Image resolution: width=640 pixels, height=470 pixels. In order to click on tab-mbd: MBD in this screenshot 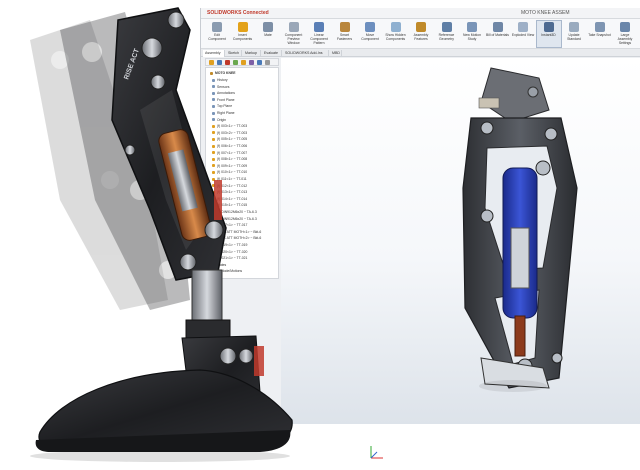, I will do `click(336, 53)`.